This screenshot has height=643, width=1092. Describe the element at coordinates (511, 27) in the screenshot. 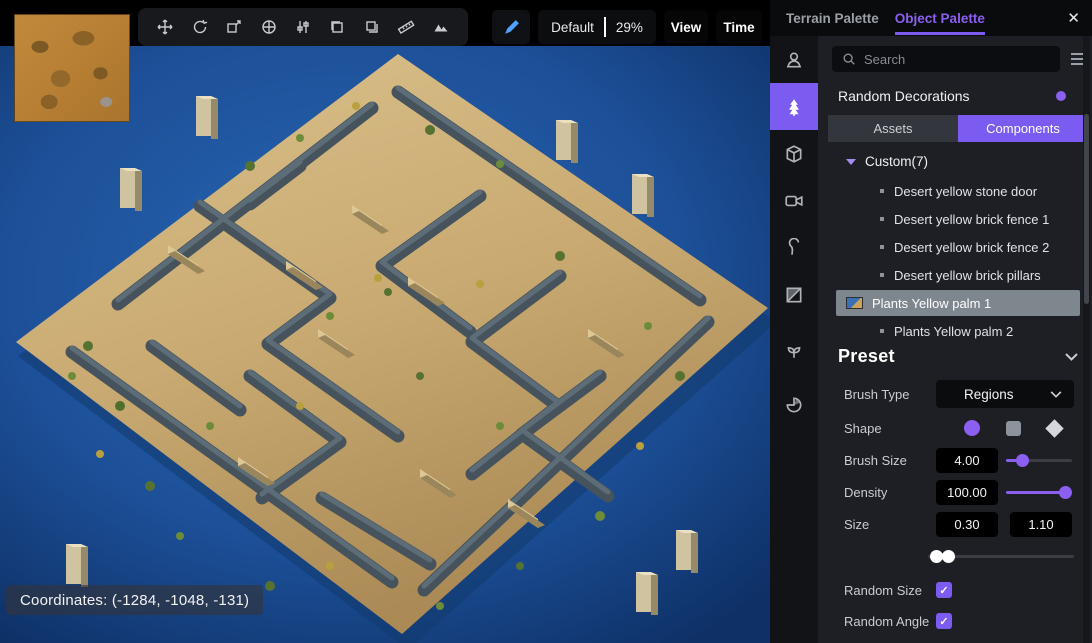

I see `brush-tool-button` at that location.